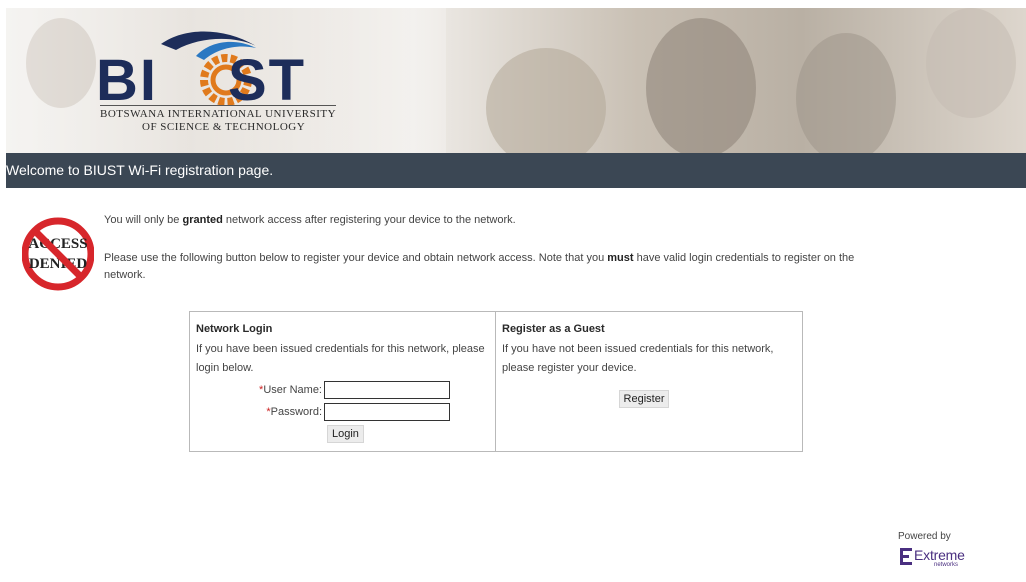 The width and height of the screenshot is (1026, 582). What do you see at coordinates (260, 390) in the screenshot?
I see `username-label: *User Name:` at bounding box center [260, 390].